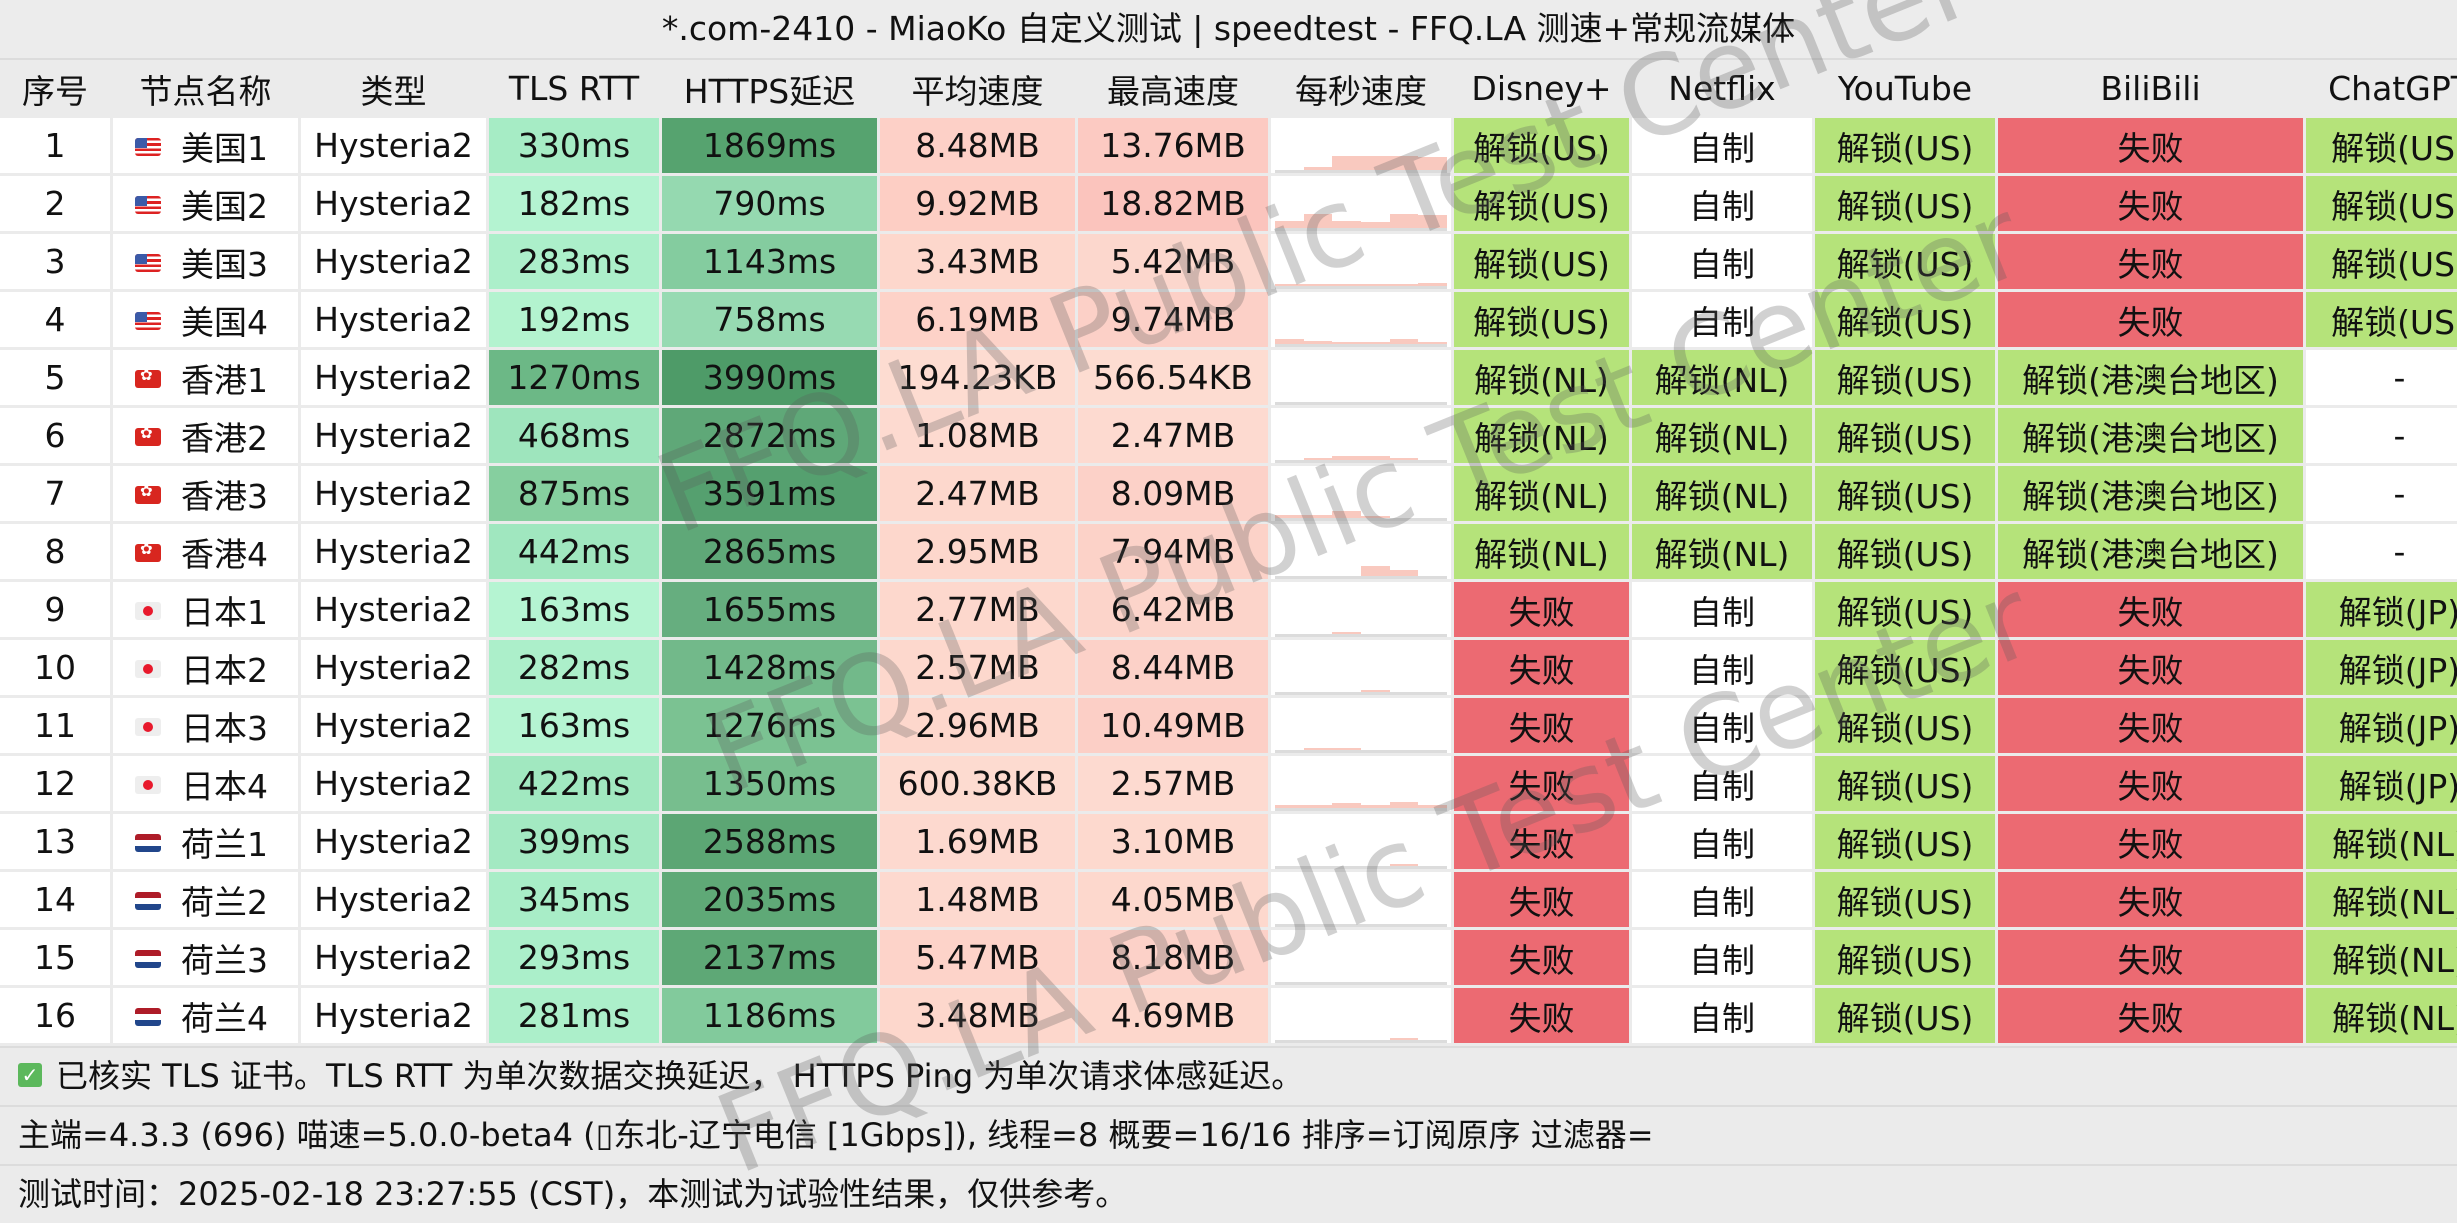  What do you see at coordinates (1173, 145) in the screenshot?
I see `max-speed-cell: 13.76MB` at bounding box center [1173, 145].